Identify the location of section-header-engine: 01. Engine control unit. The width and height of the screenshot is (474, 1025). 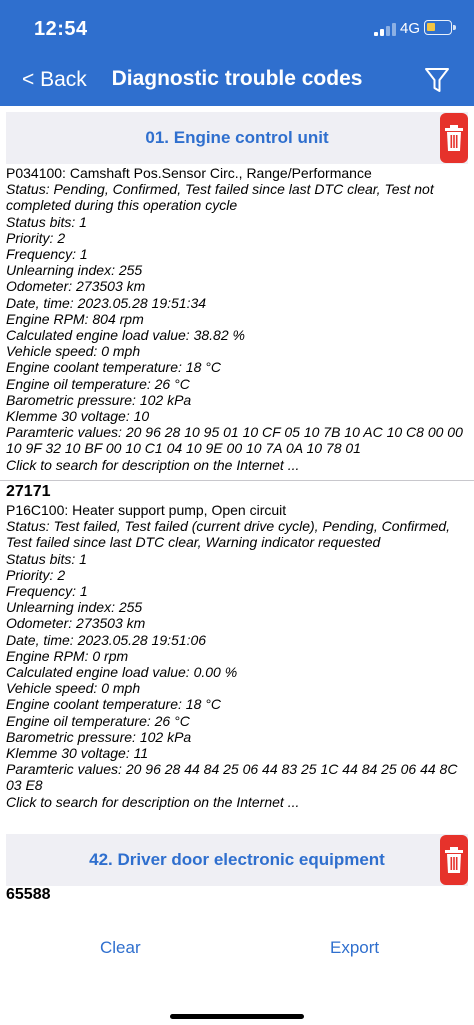
(237, 138).